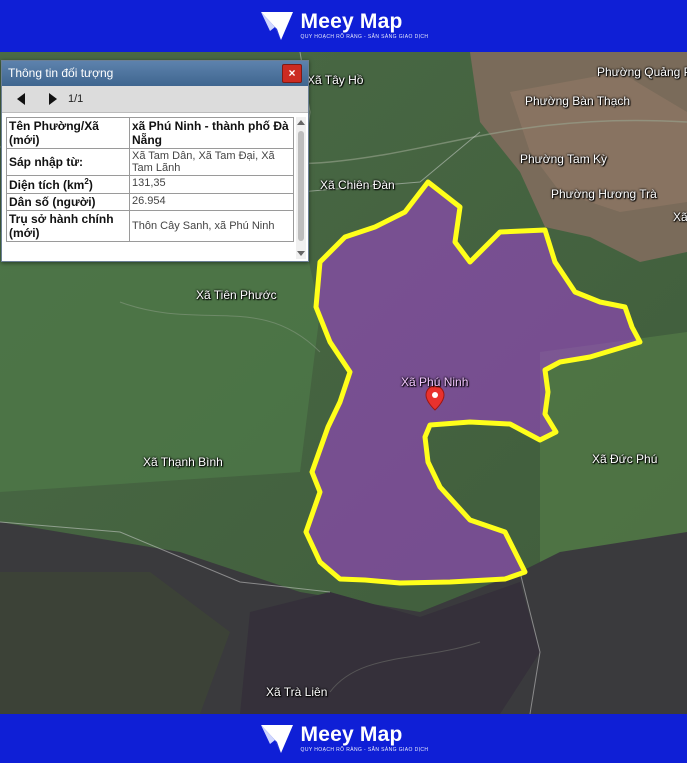 This screenshot has width=687, height=763. What do you see at coordinates (364, 37) in the screenshot?
I see `brand-tagline: QUY HOẠCH RÕ RÀNG - SẴN SÀNG GIAO DỊCH` at bounding box center [364, 37].